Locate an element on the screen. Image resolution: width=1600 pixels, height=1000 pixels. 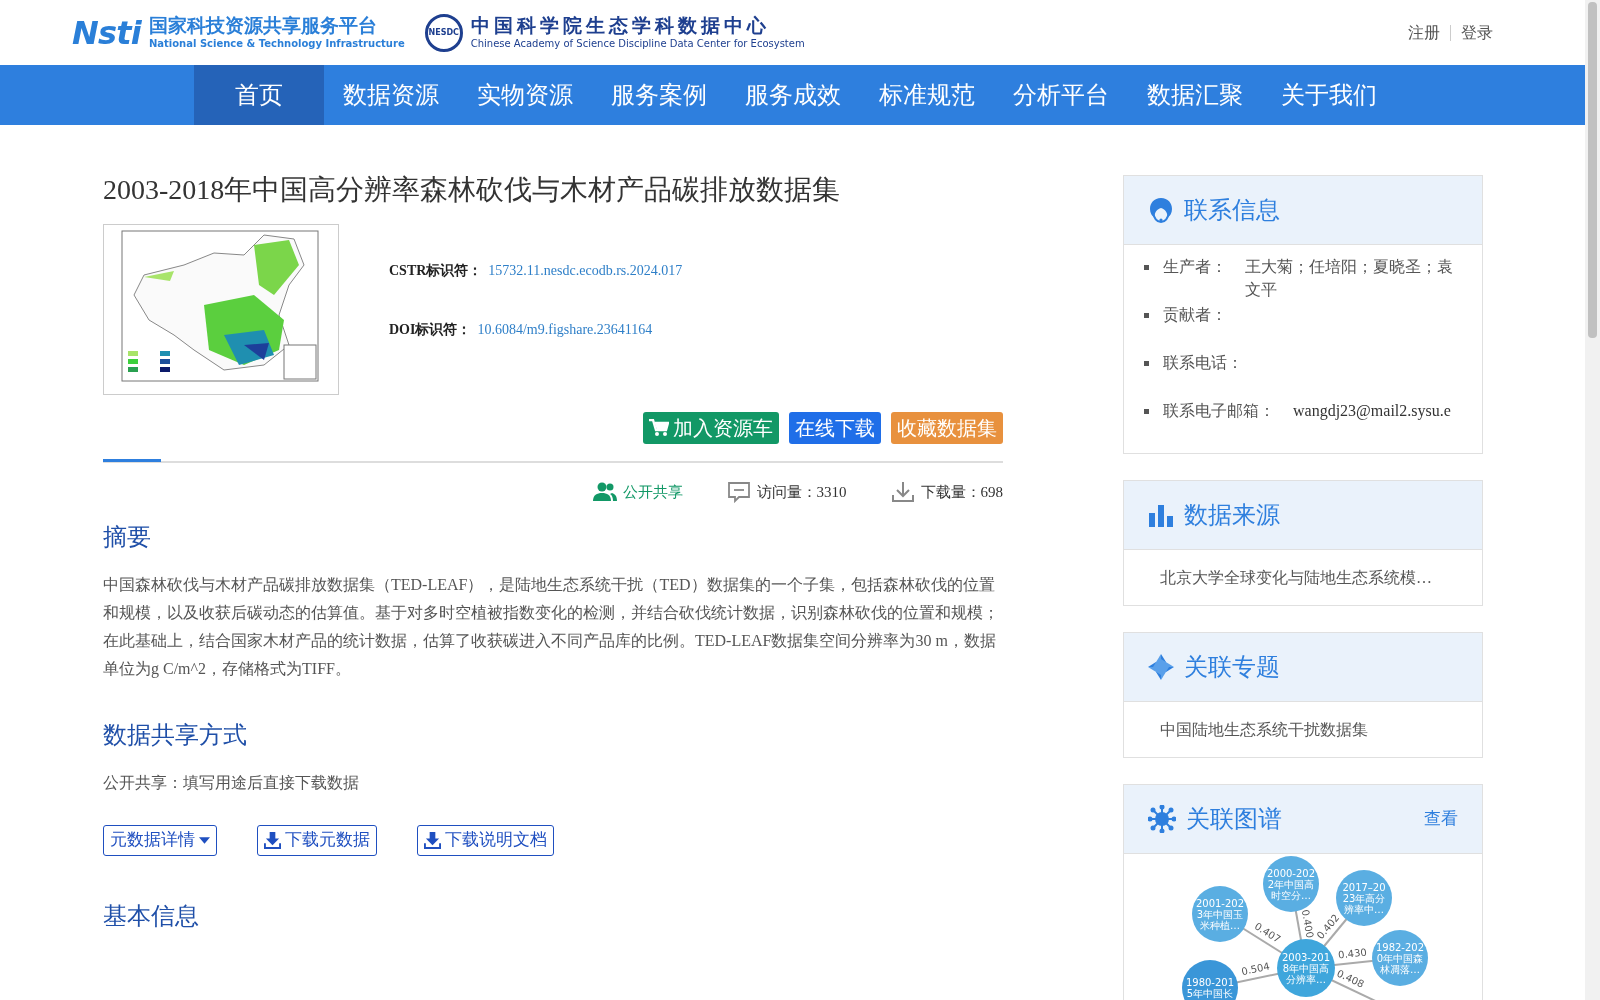
edge-weight: 0.504 is located at coordinates (1255, 969).